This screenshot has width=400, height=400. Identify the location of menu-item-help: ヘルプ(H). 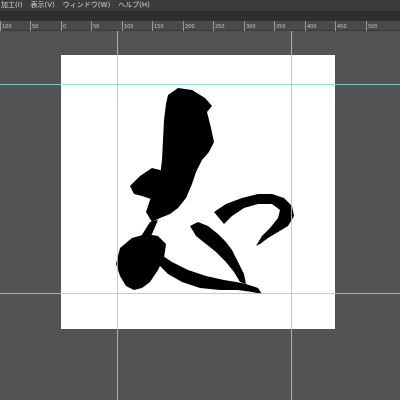
(134, 5).